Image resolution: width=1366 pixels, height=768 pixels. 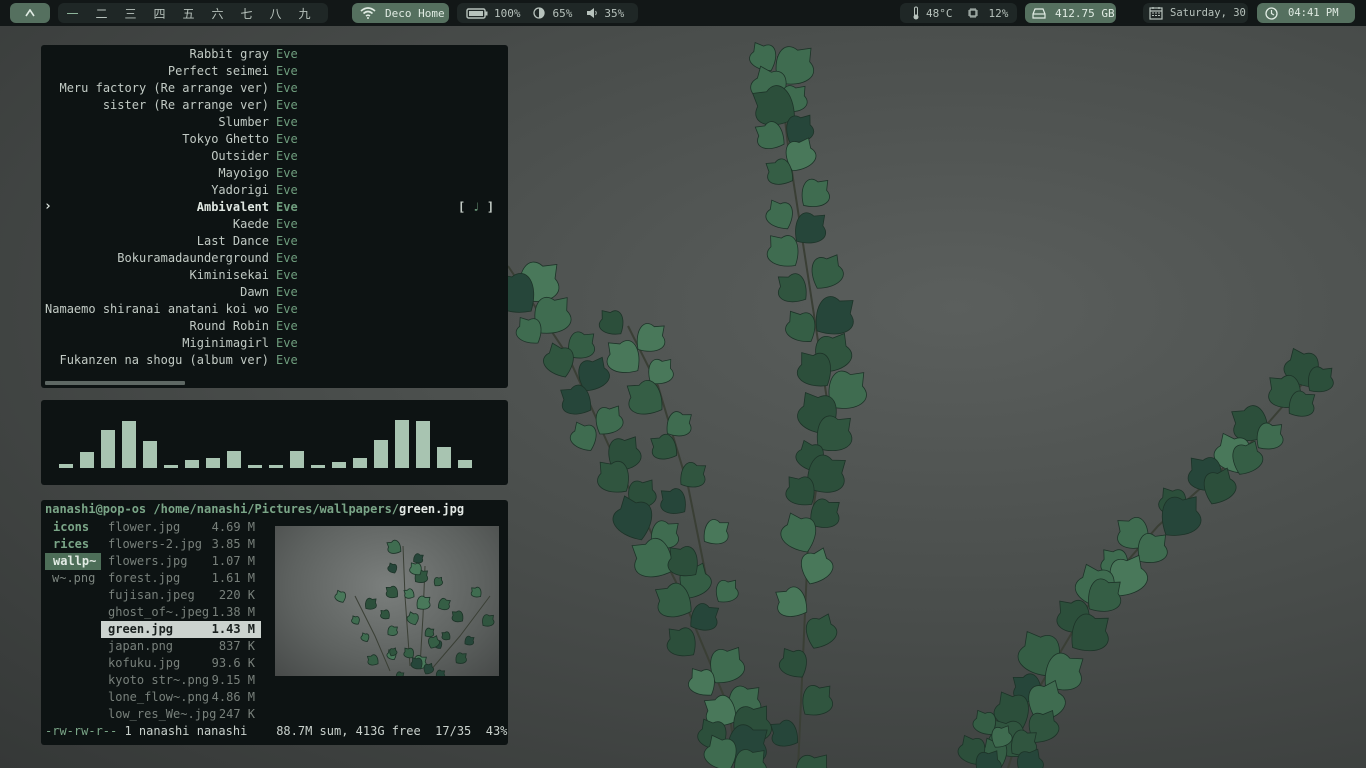 I want to click on now-playing-tag: [ ♩ ], so click(x=476, y=207).